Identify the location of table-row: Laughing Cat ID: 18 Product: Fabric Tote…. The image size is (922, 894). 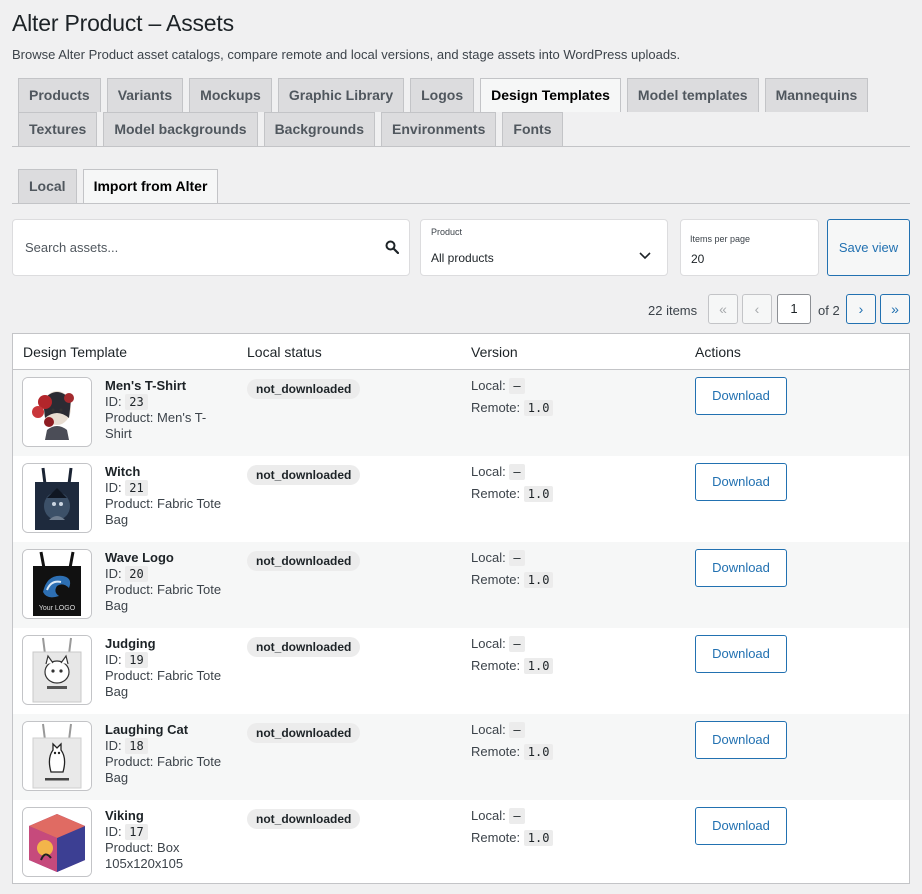
(461, 757).